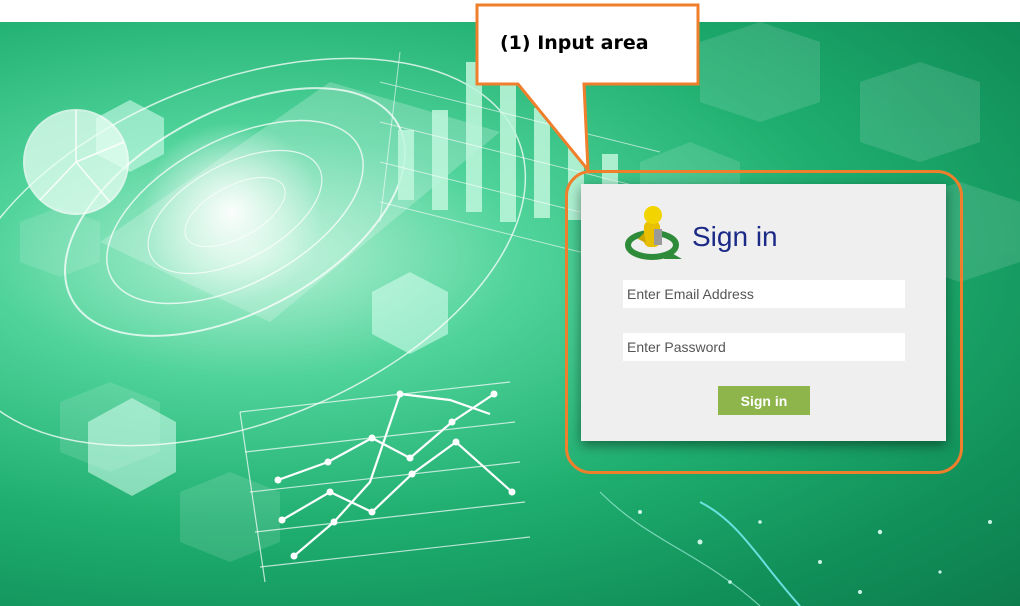 The height and width of the screenshot is (606, 1020). What do you see at coordinates (764, 347) in the screenshot?
I see `password-field` at bounding box center [764, 347].